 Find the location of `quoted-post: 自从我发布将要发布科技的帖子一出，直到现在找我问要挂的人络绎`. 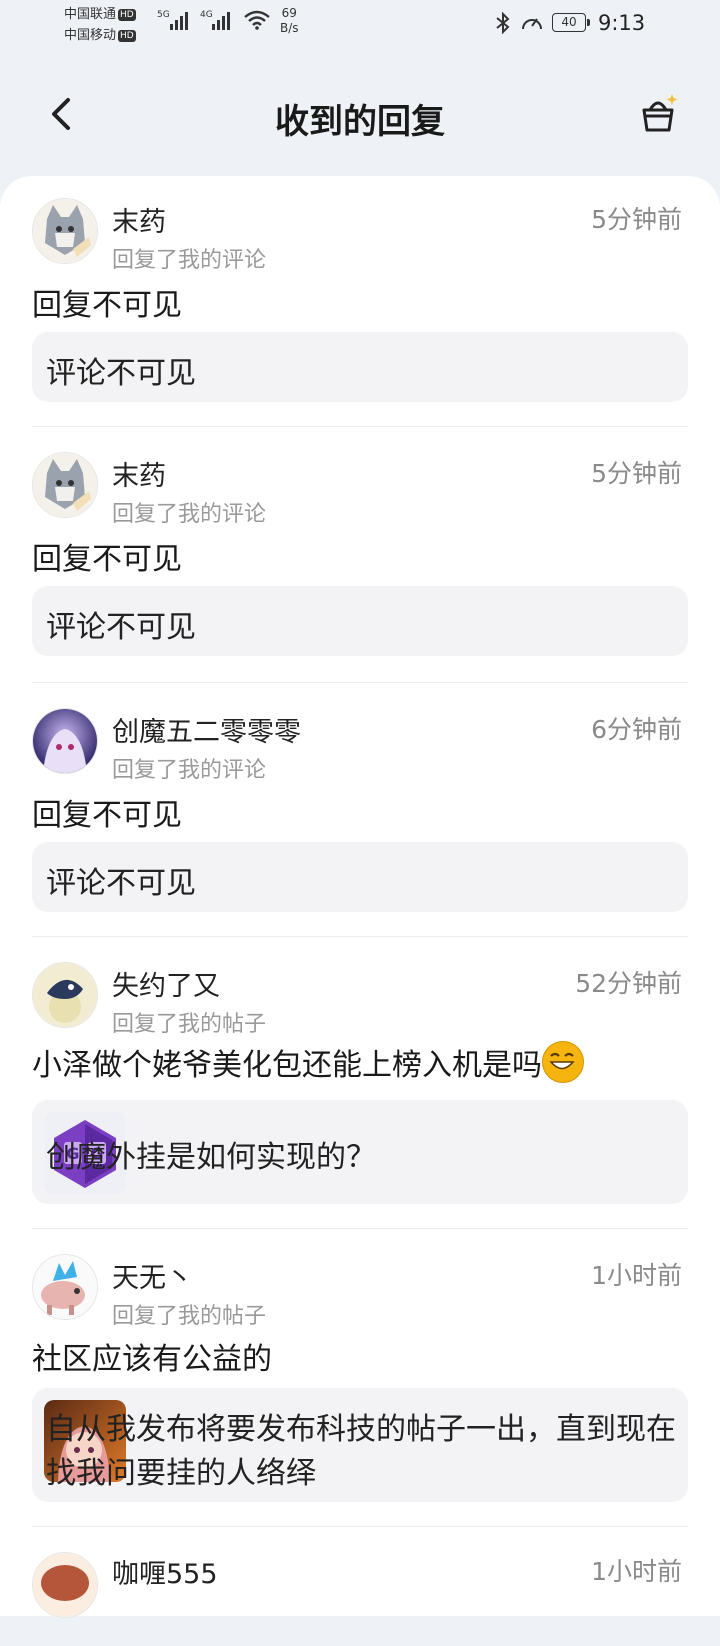

quoted-post: 自从我发布将要发布科技的帖子一出，直到现在找我问要挂的人络绎 is located at coordinates (360, 1445).